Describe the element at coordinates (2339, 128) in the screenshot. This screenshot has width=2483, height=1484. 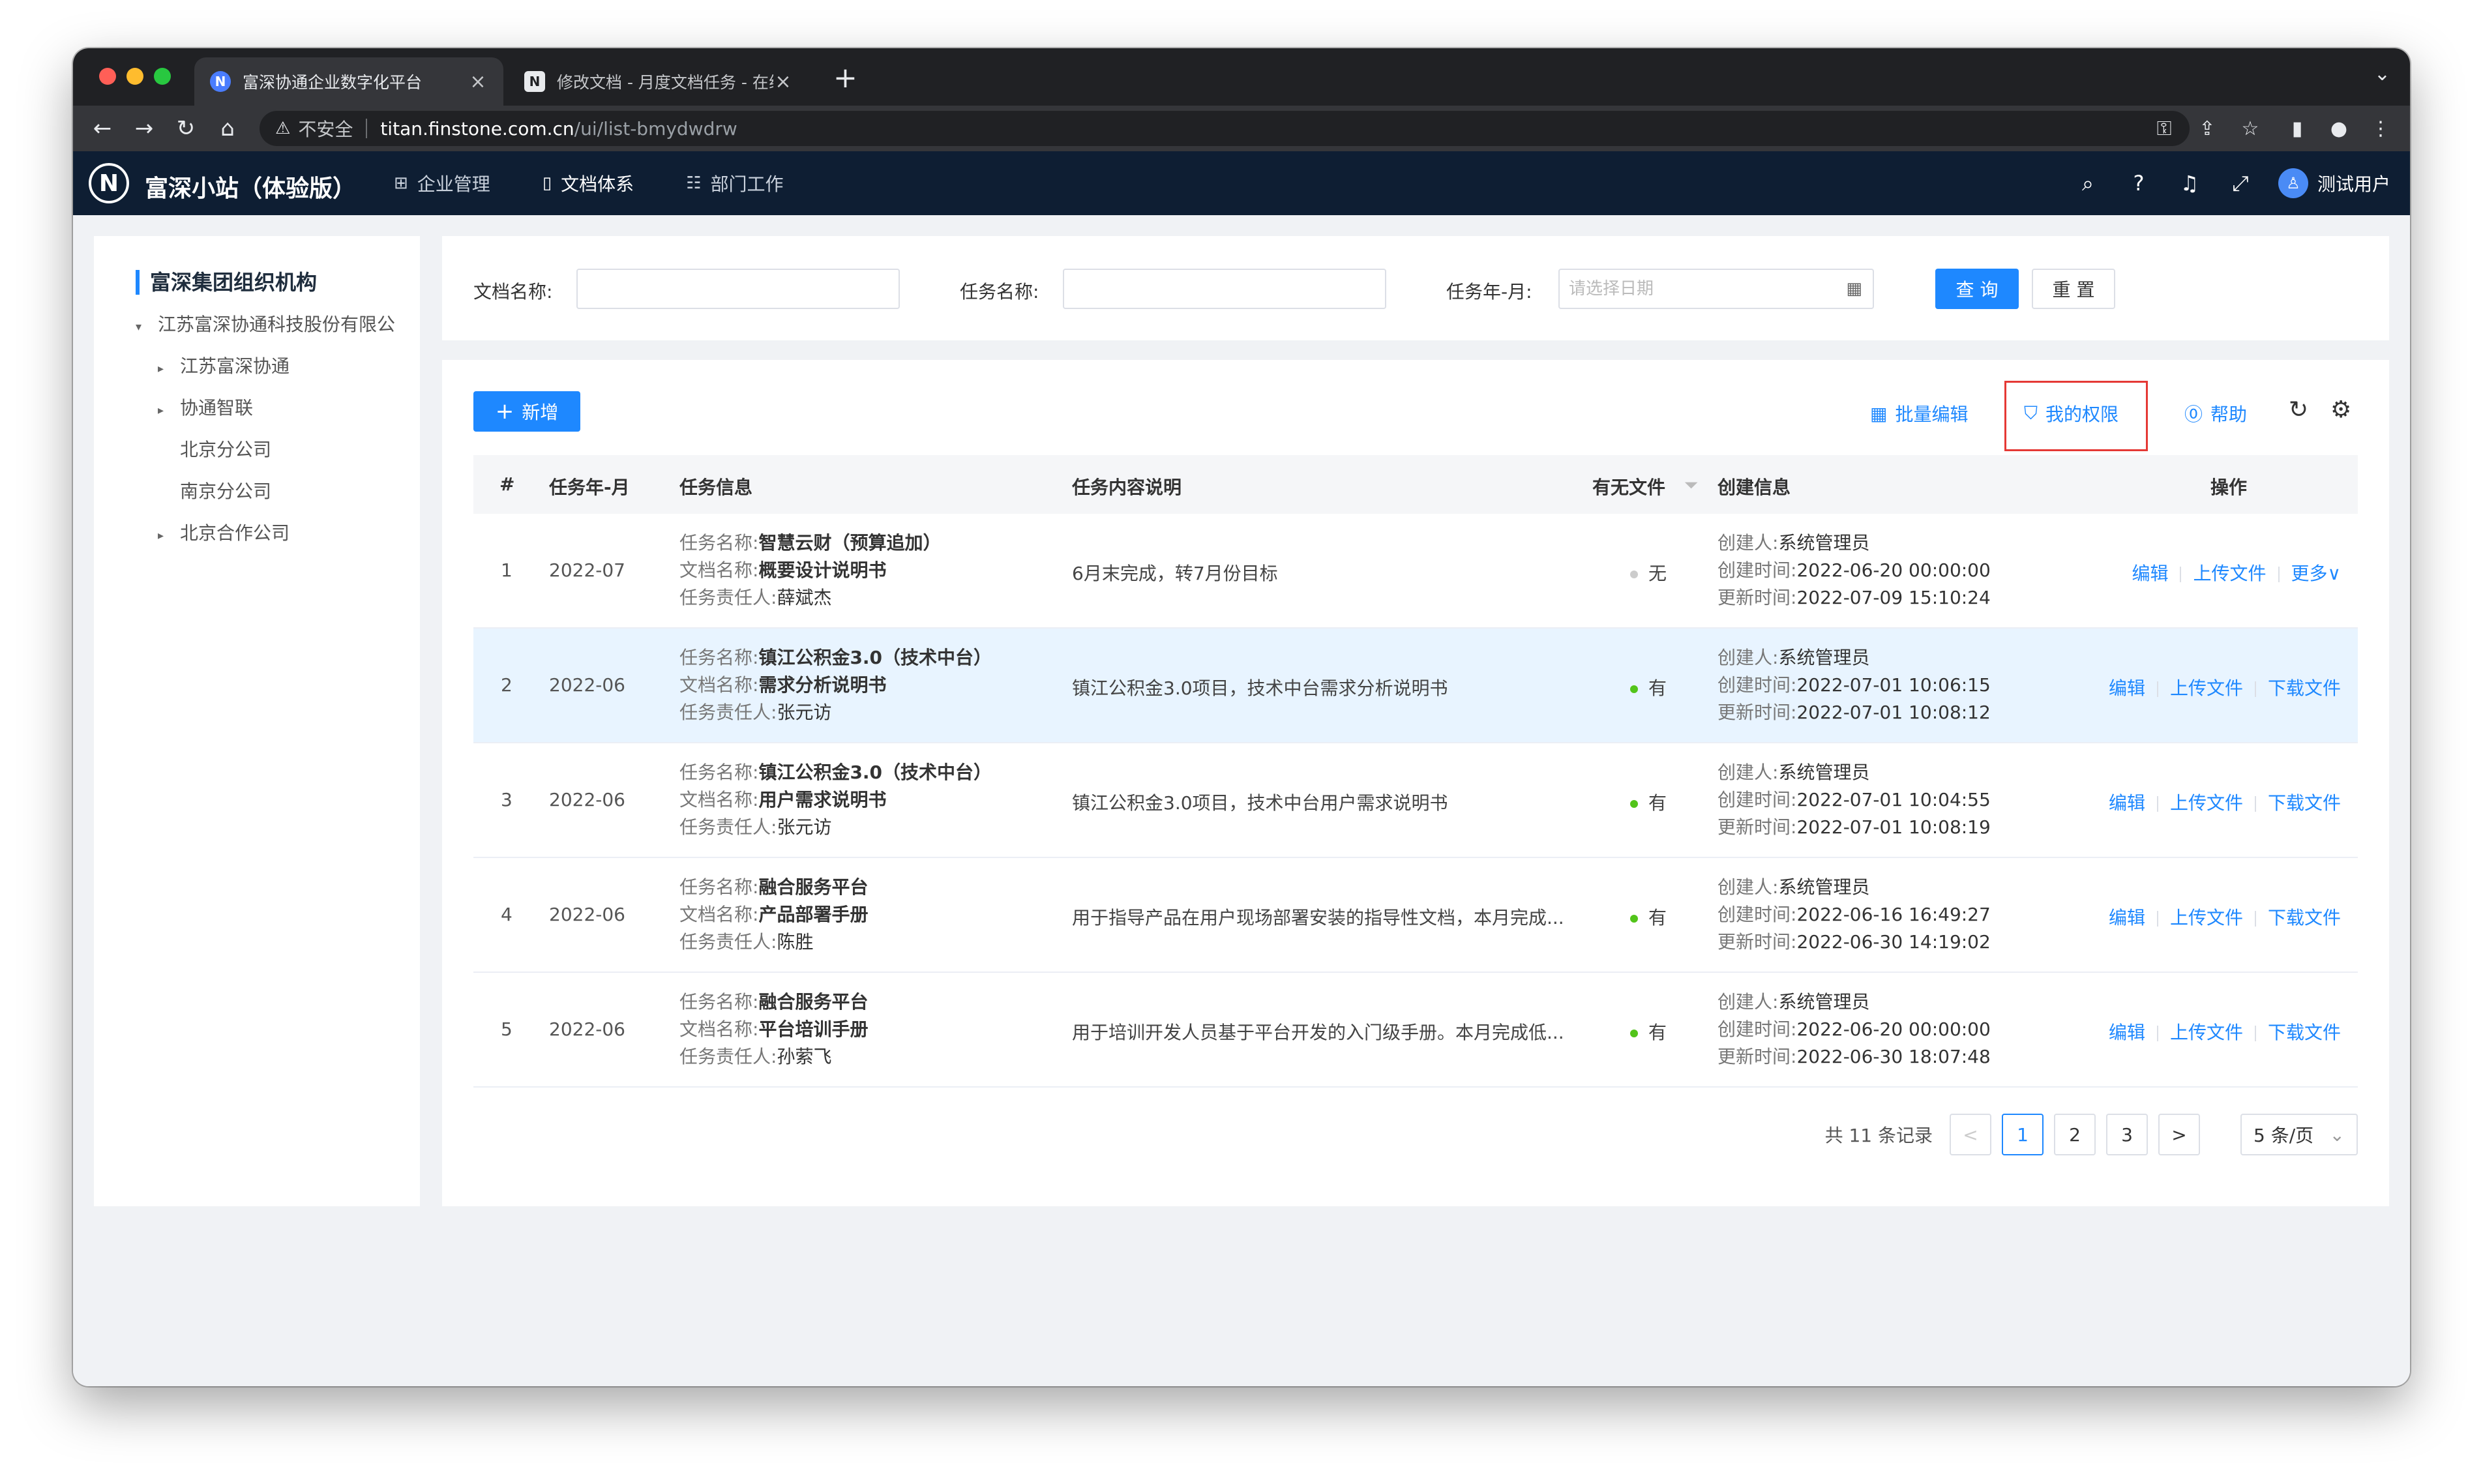
I see `profile-icon: ●` at that location.